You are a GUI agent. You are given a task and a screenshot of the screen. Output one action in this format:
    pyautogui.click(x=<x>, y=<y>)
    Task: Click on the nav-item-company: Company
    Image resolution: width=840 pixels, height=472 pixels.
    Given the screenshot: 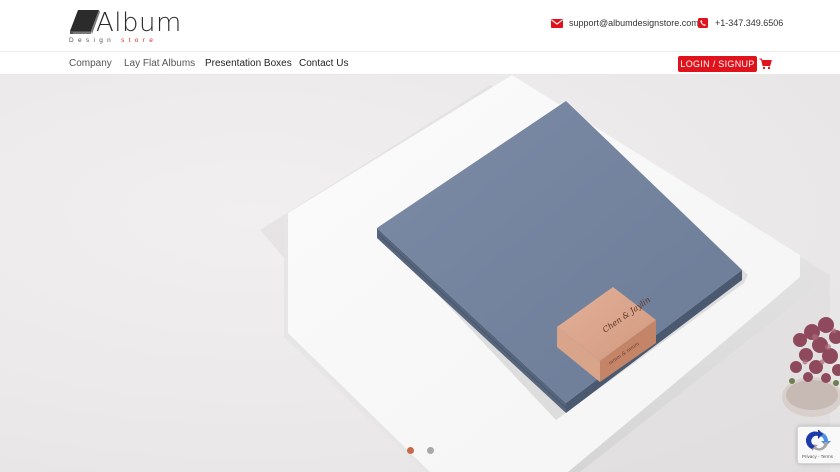 What is the action you would take?
    pyautogui.click(x=90, y=63)
    